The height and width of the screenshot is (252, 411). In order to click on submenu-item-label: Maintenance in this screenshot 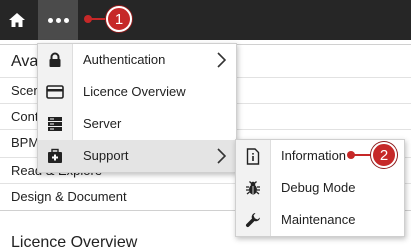, I will do `click(318, 219)`.